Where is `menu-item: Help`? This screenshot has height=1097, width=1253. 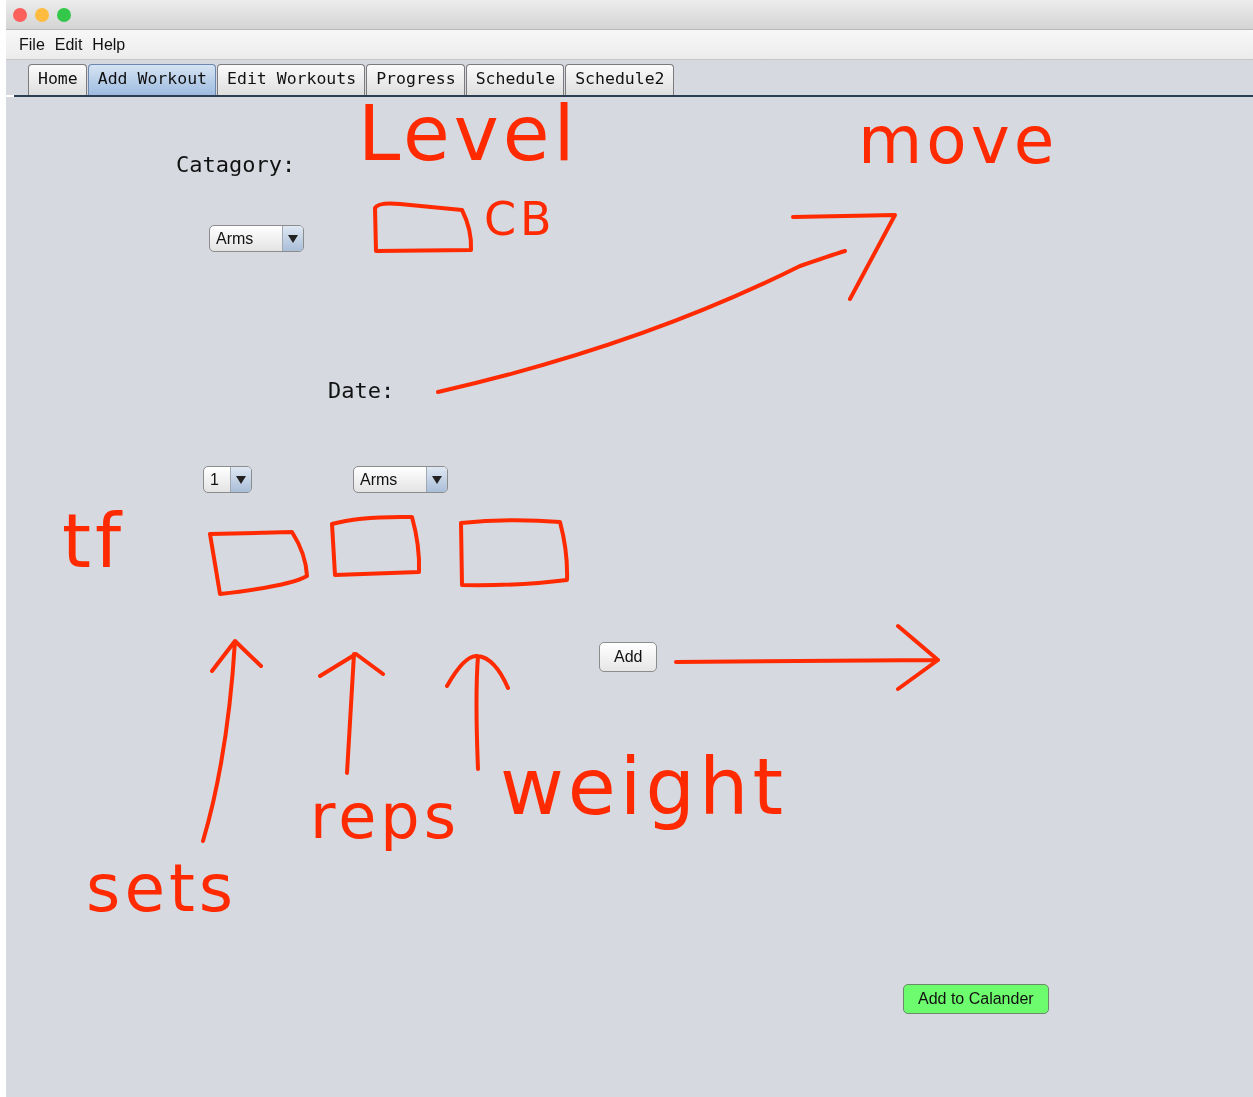
menu-item: Help is located at coordinates (109, 44).